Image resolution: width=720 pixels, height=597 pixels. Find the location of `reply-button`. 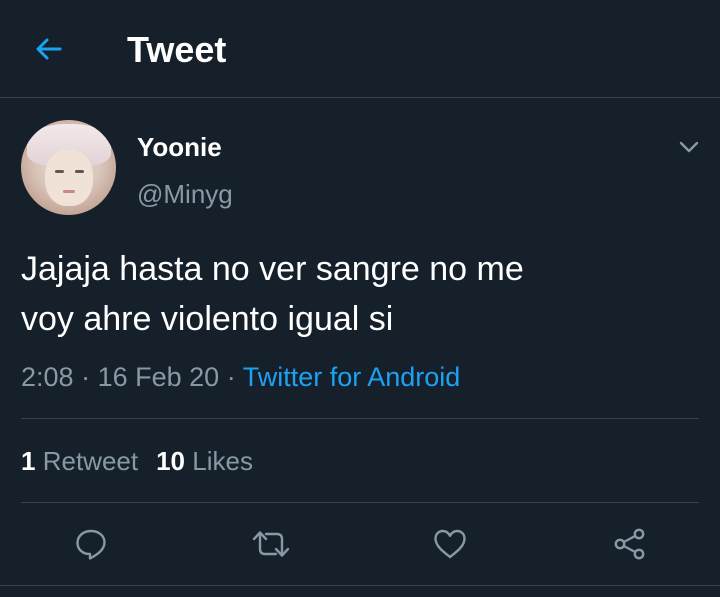

reply-button is located at coordinates (91, 544).